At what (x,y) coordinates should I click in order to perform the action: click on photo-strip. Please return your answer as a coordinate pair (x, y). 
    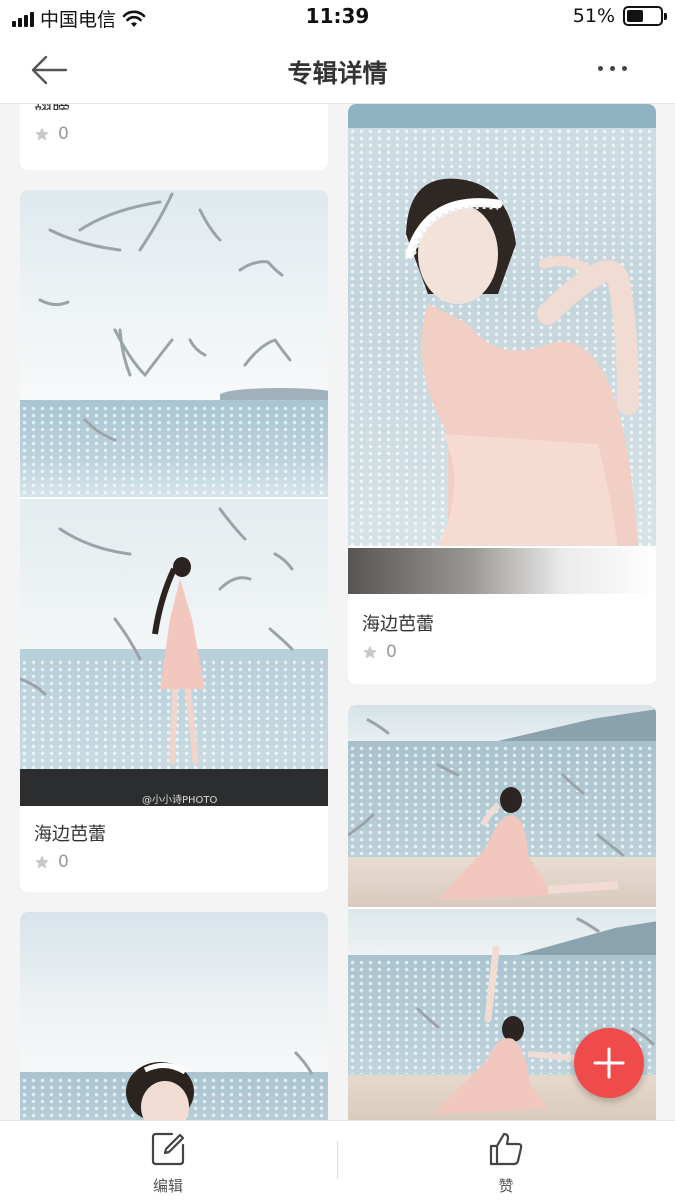
    Looking at the image, I should click on (502, 571).